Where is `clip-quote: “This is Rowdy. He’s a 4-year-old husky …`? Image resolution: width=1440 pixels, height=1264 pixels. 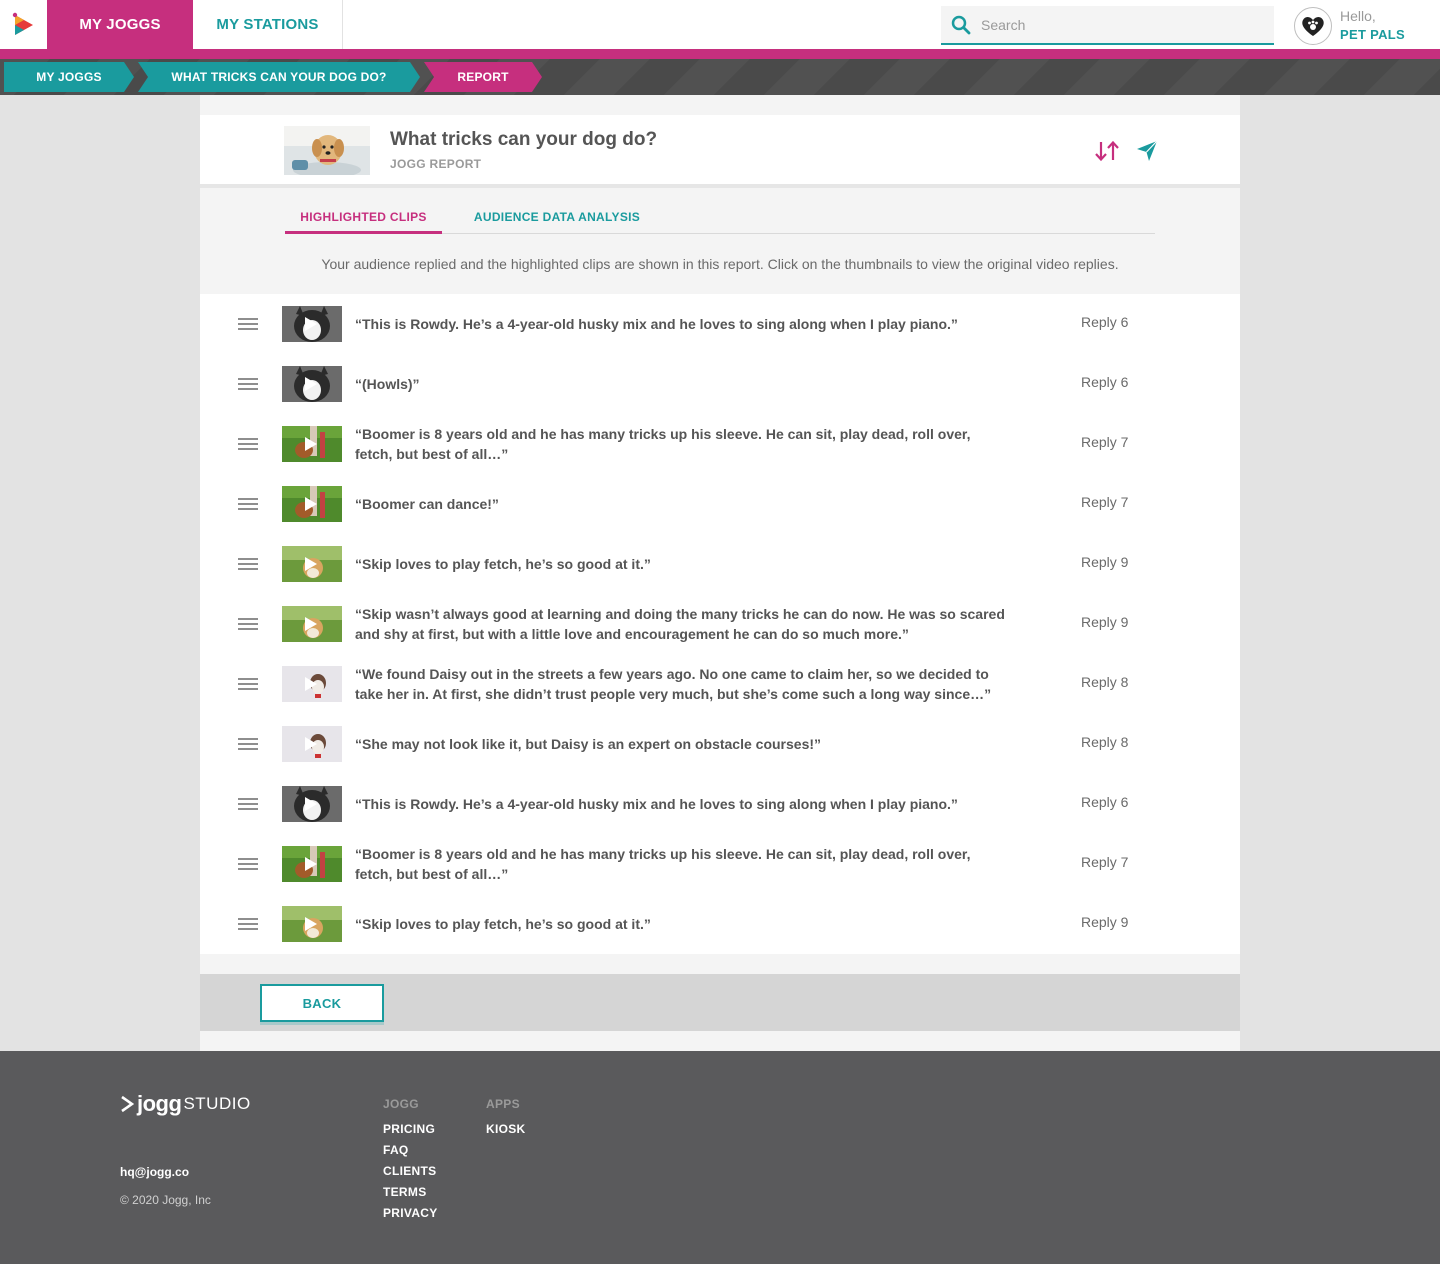 clip-quote: “This is Rowdy. He’s a 4-year-old husky … is located at coordinates (656, 804).